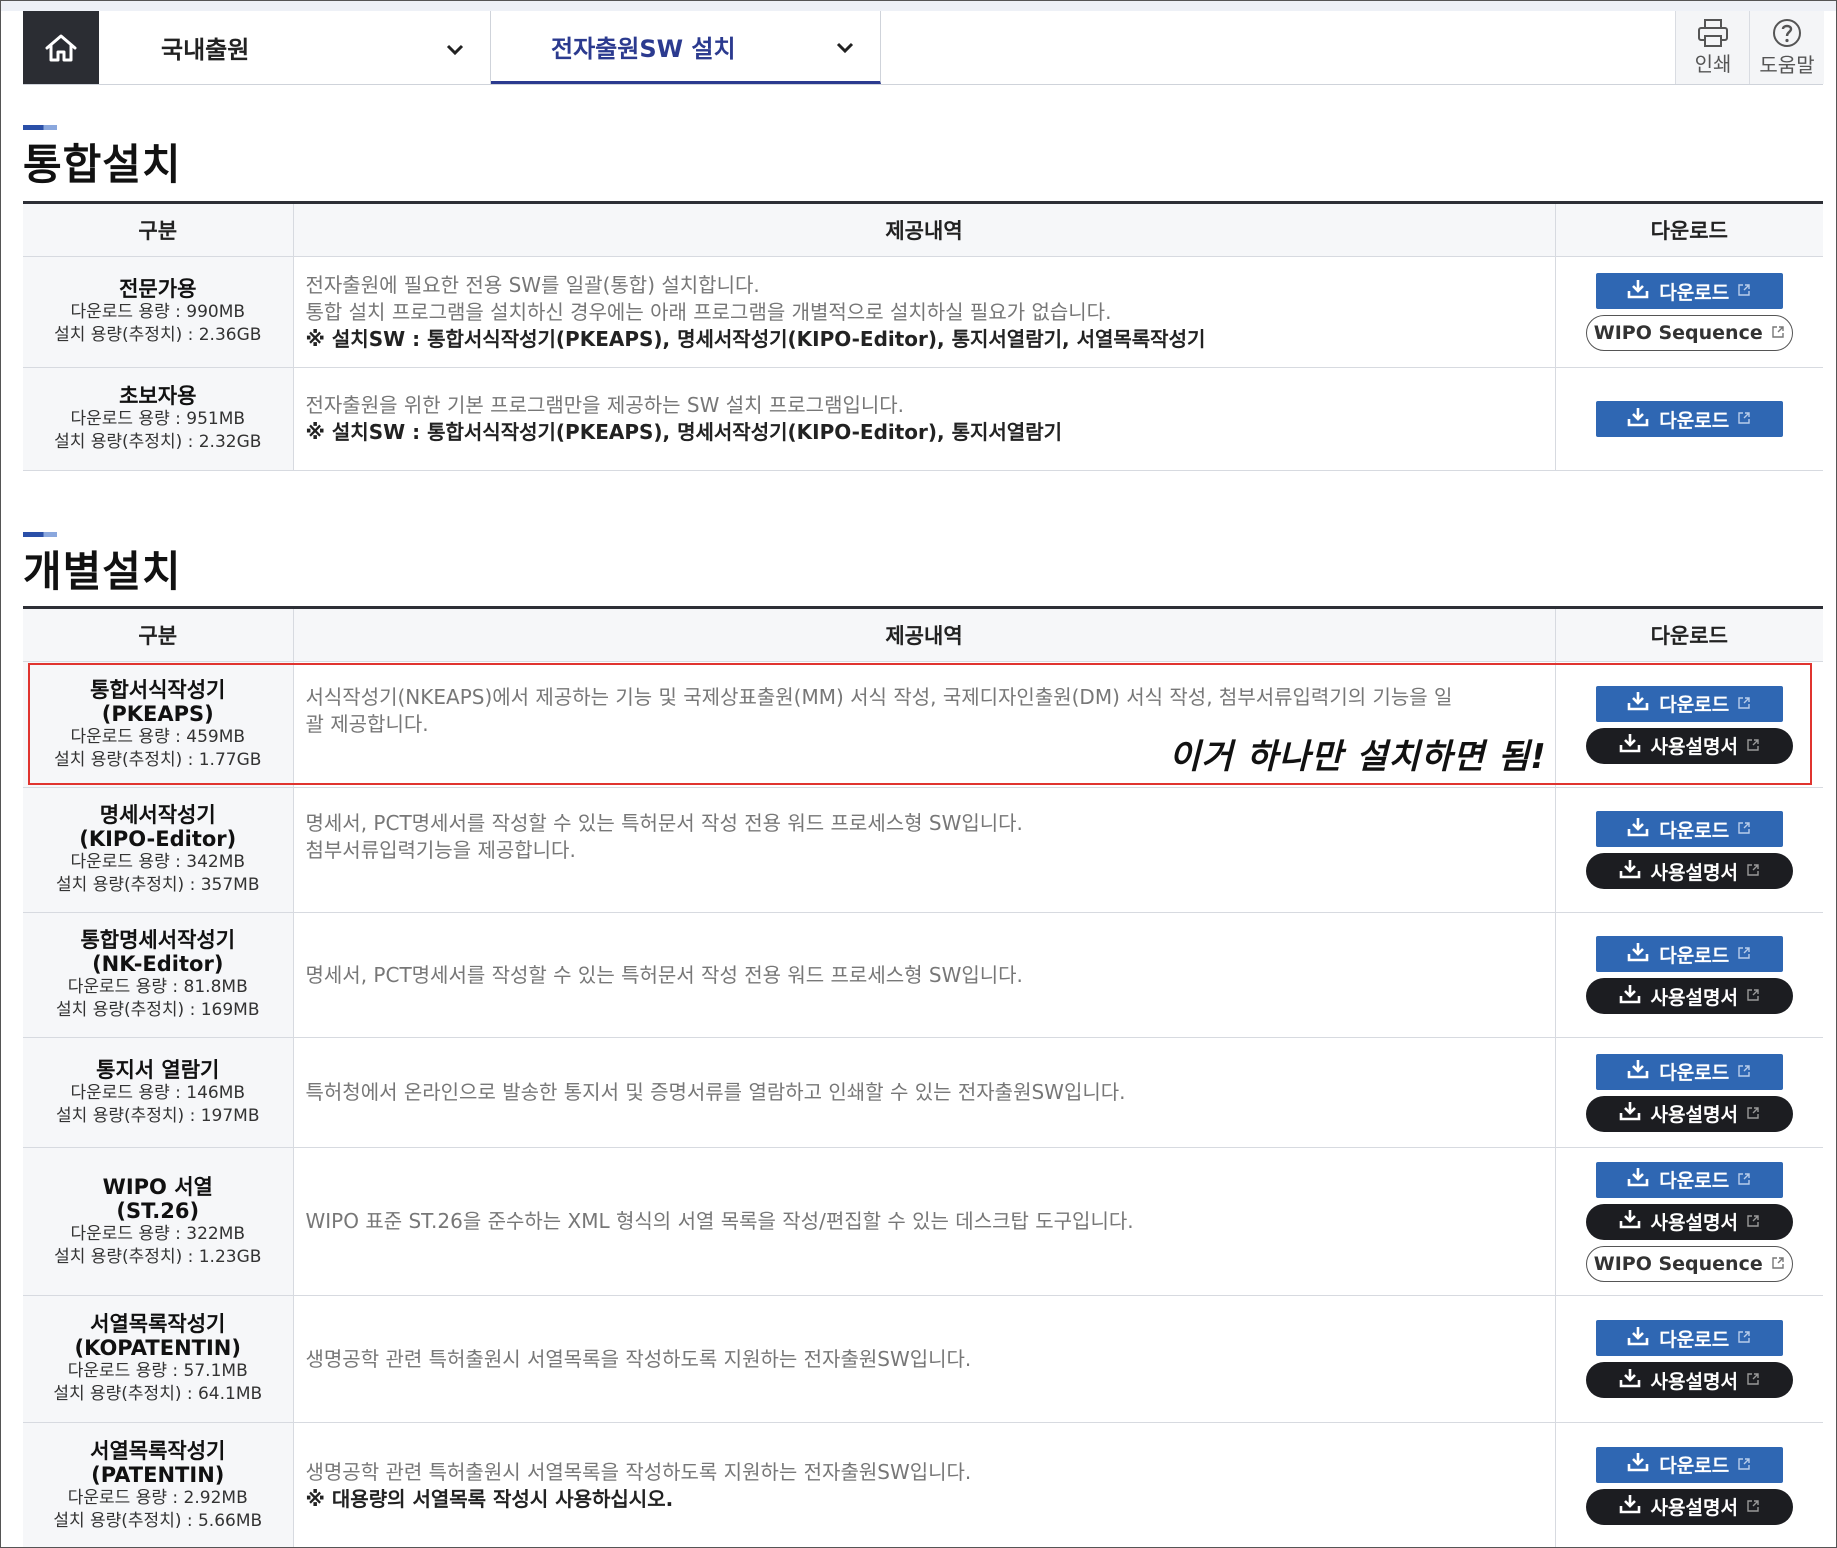  I want to click on package-subname: (PATENTIN), so click(158, 1474).